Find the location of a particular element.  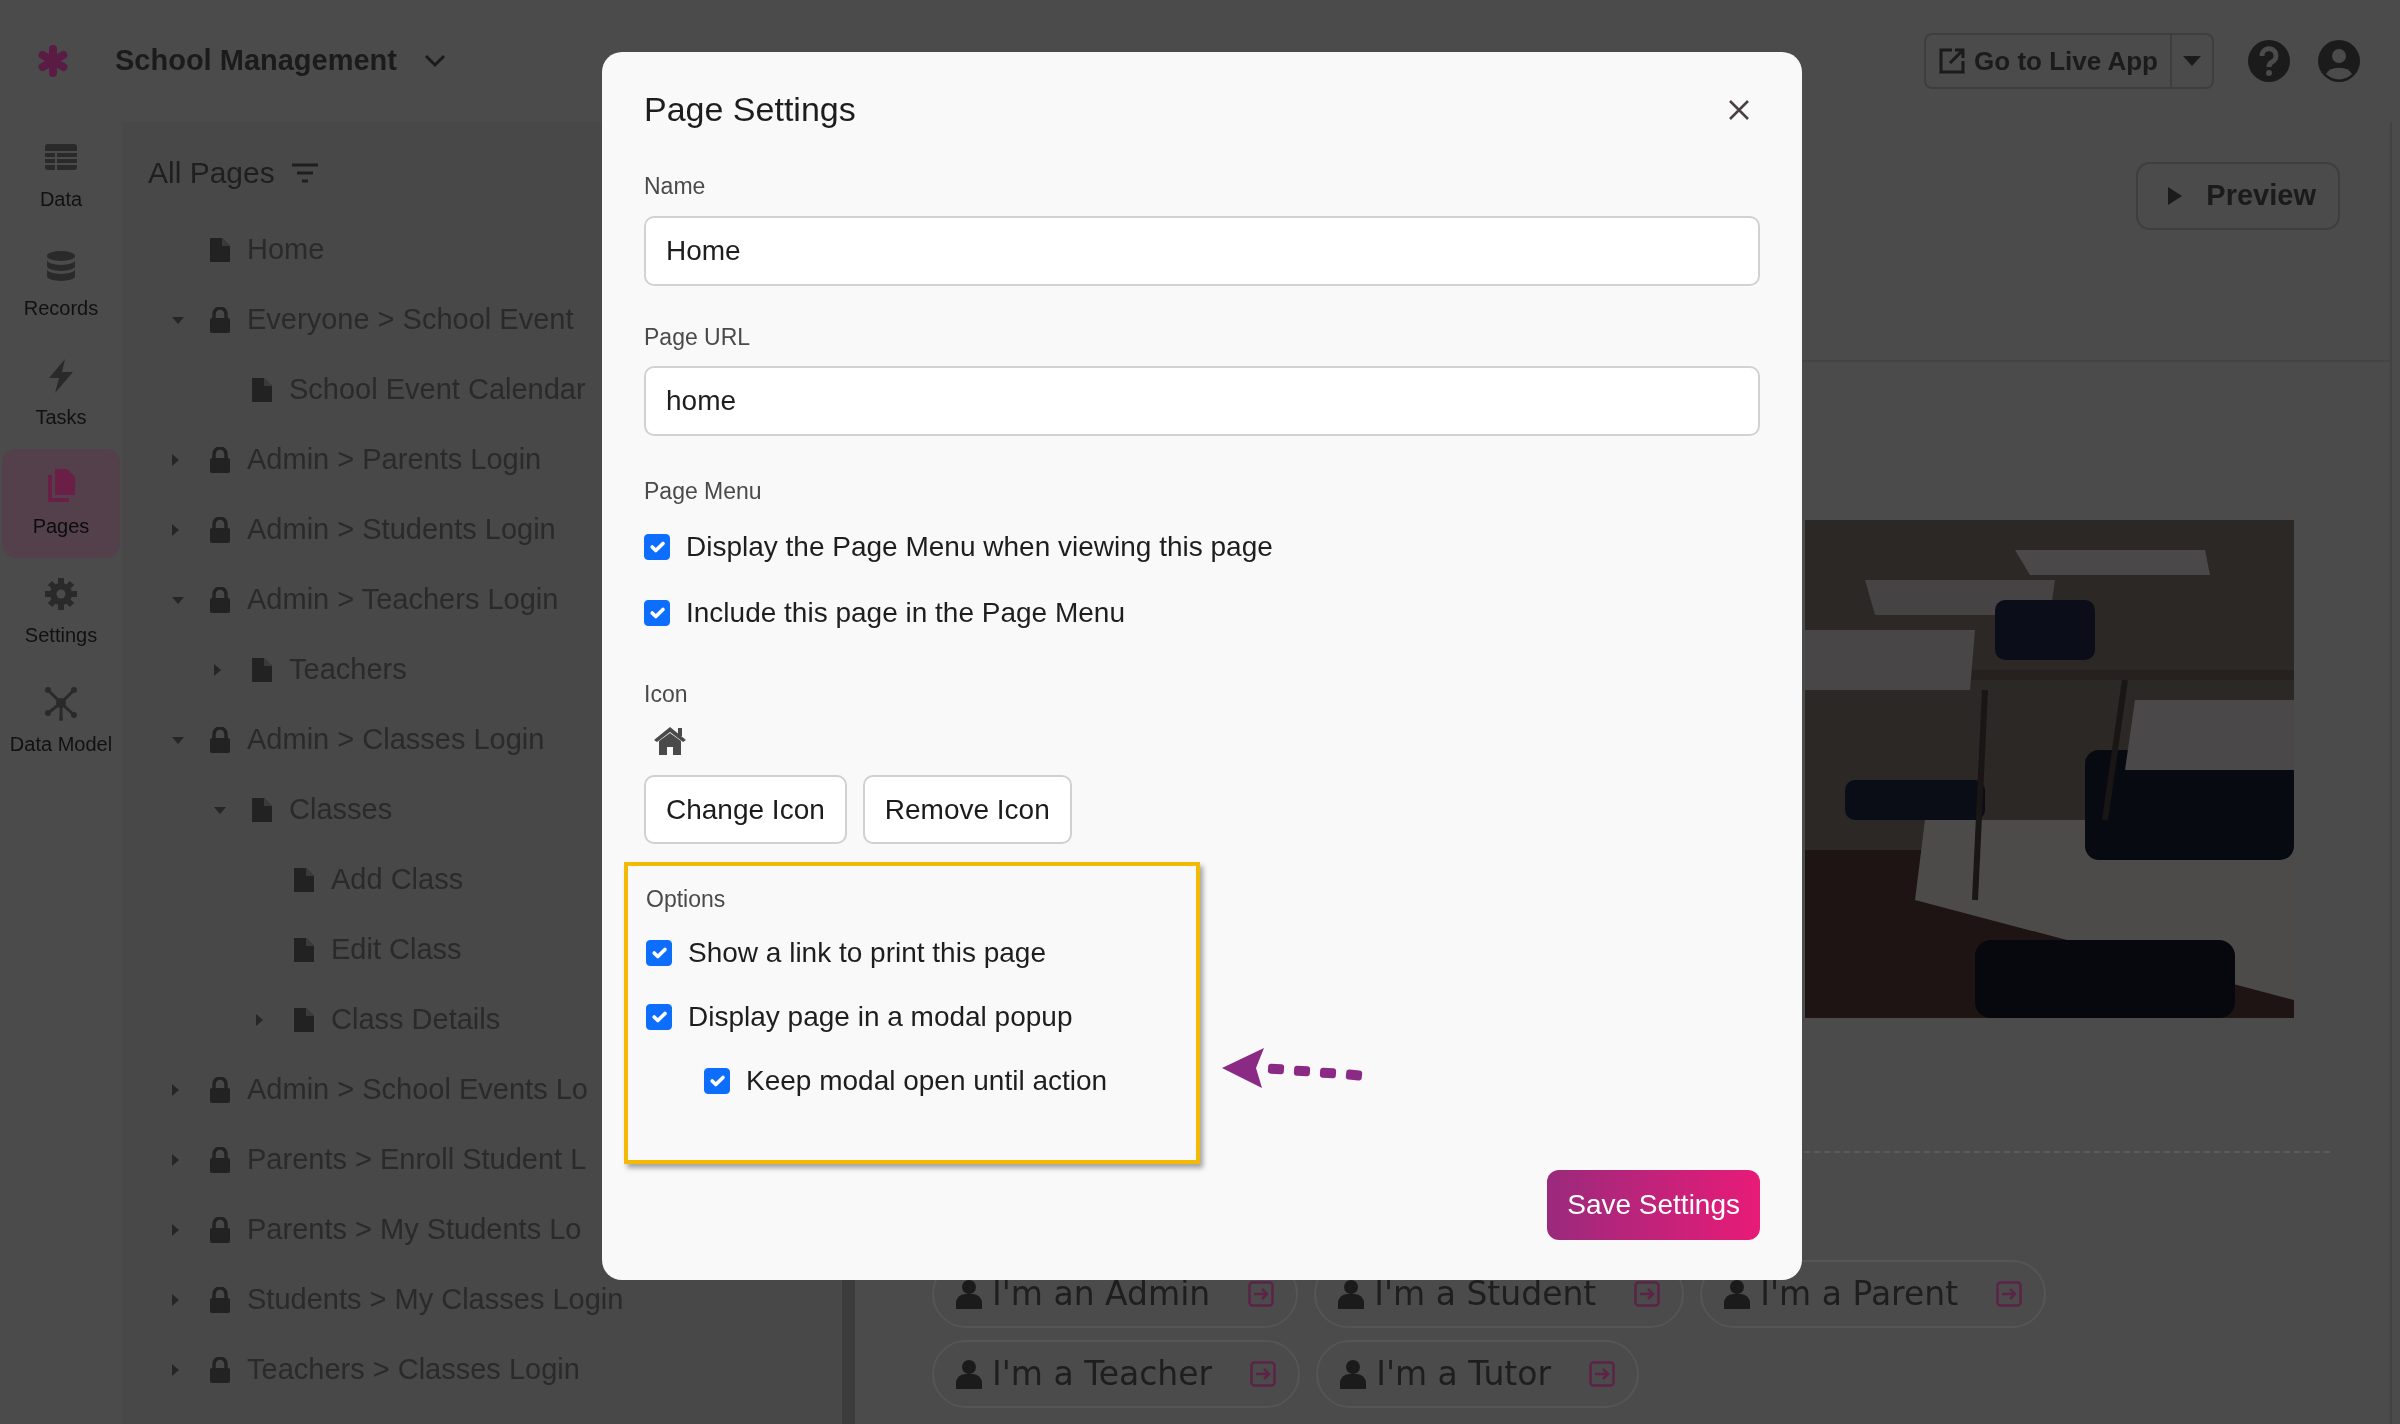

chevron-down-icon is located at coordinates (435, 61).